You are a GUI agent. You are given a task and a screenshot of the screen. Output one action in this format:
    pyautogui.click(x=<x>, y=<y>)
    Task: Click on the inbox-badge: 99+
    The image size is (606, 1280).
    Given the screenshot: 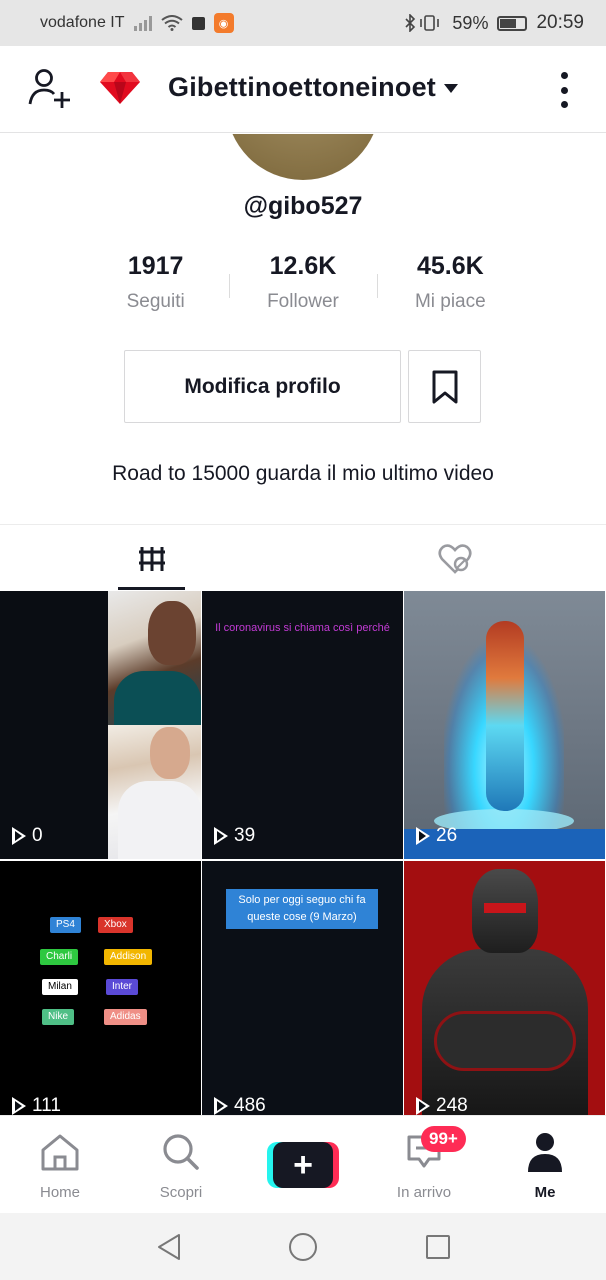 What is the action you would take?
    pyautogui.click(x=443, y=1139)
    